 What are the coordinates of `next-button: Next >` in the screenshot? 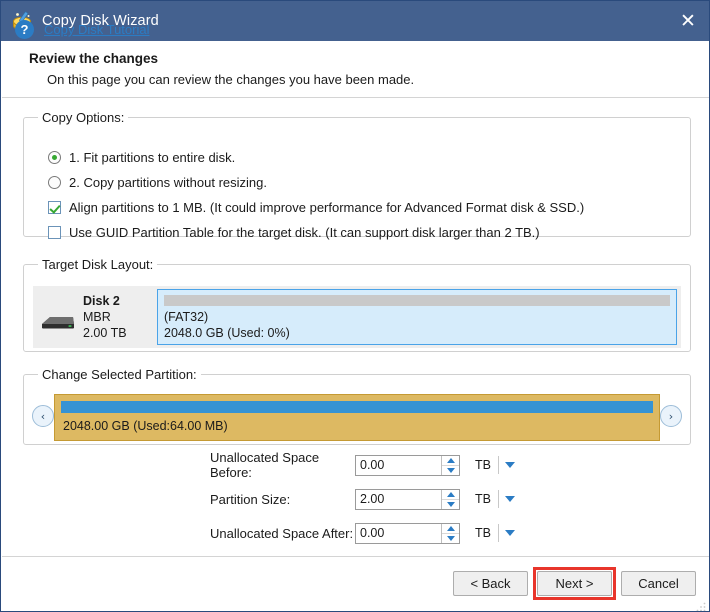 It's located at (574, 583).